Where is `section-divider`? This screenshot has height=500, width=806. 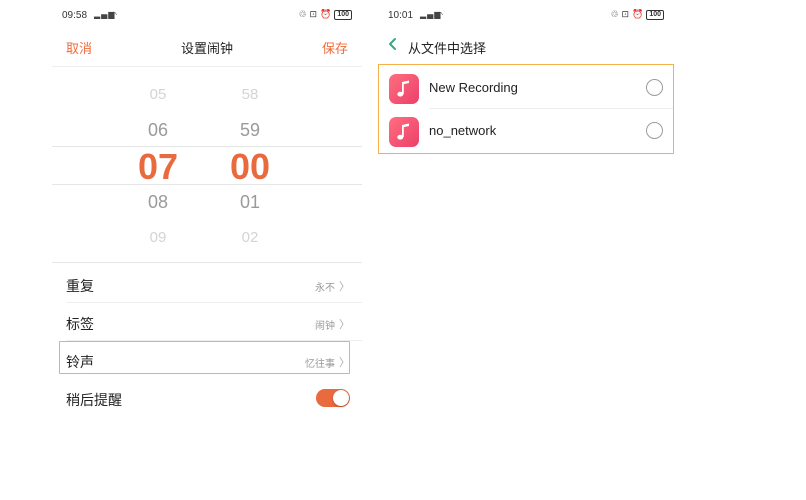 section-divider is located at coordinates (207, 262).